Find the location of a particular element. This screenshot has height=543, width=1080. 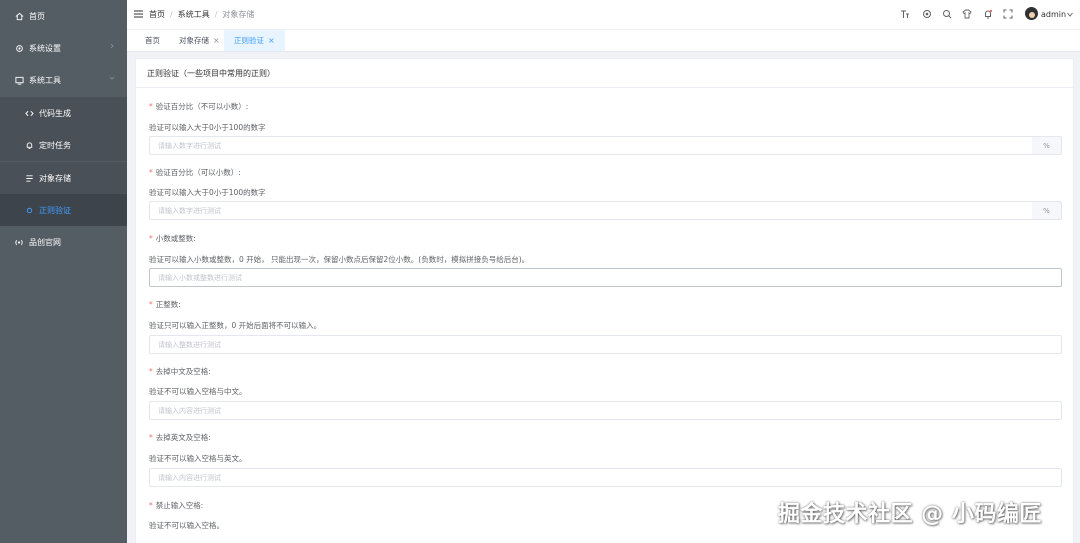

field-label: * 去掉中文及空格: is located at coordinates (180, 371).